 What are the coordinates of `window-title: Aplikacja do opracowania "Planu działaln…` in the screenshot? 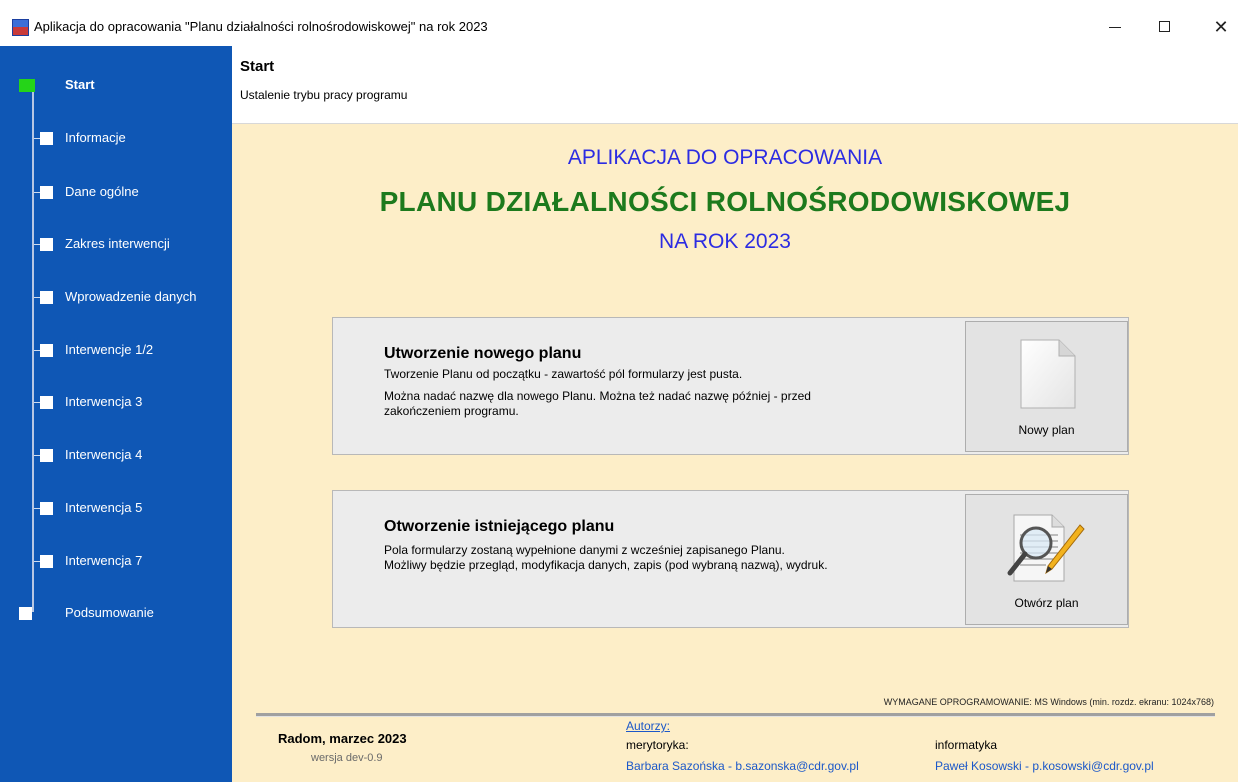 It's located at (261, 26).